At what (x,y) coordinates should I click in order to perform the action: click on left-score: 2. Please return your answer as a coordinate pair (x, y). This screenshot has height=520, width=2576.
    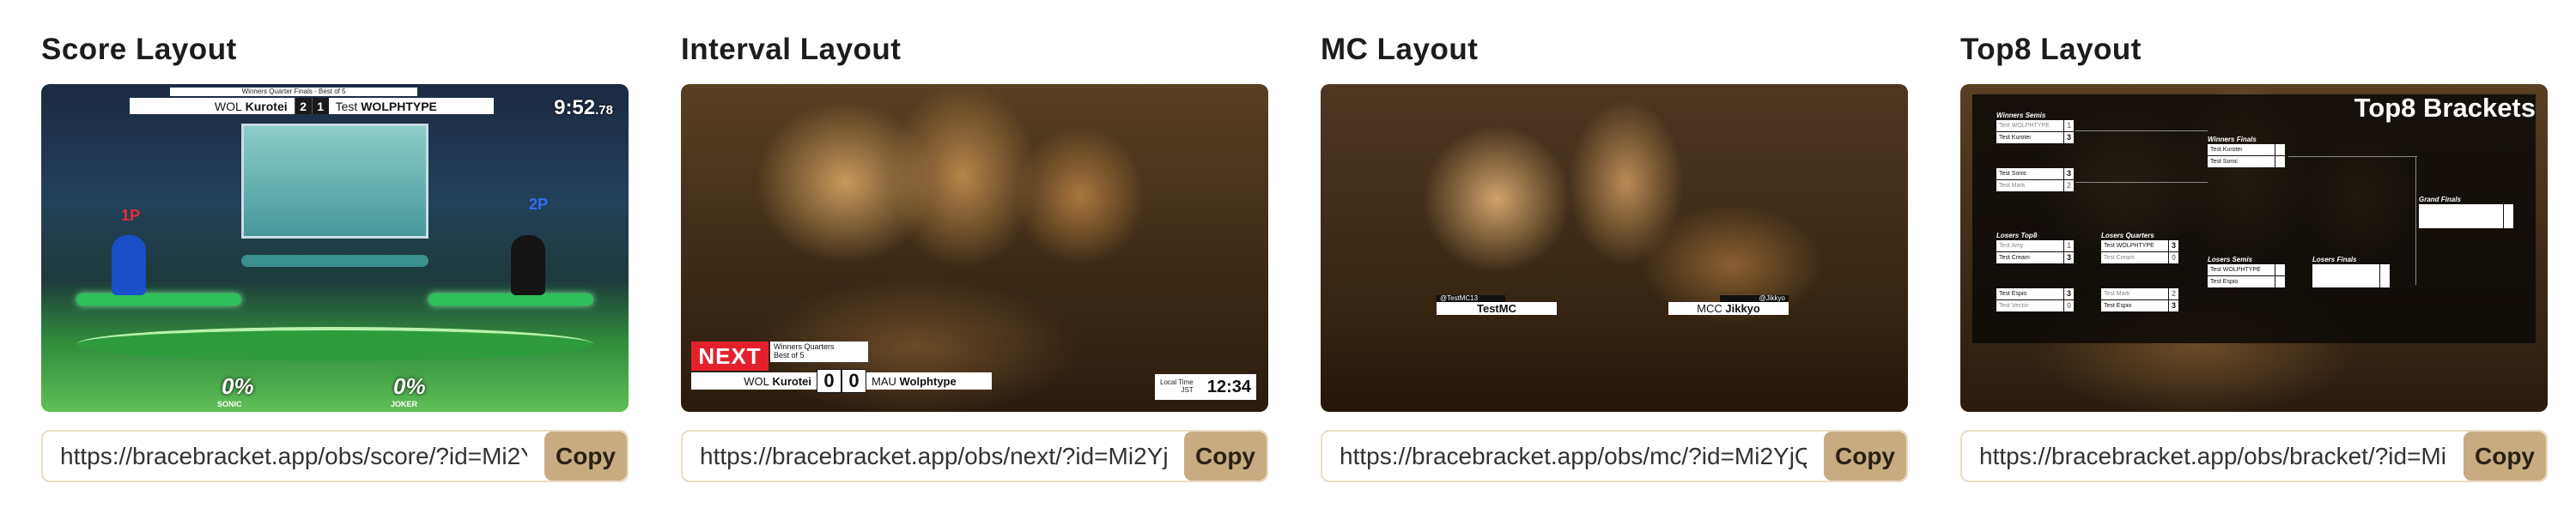
    Looking at the image, I should click on (303, 106).